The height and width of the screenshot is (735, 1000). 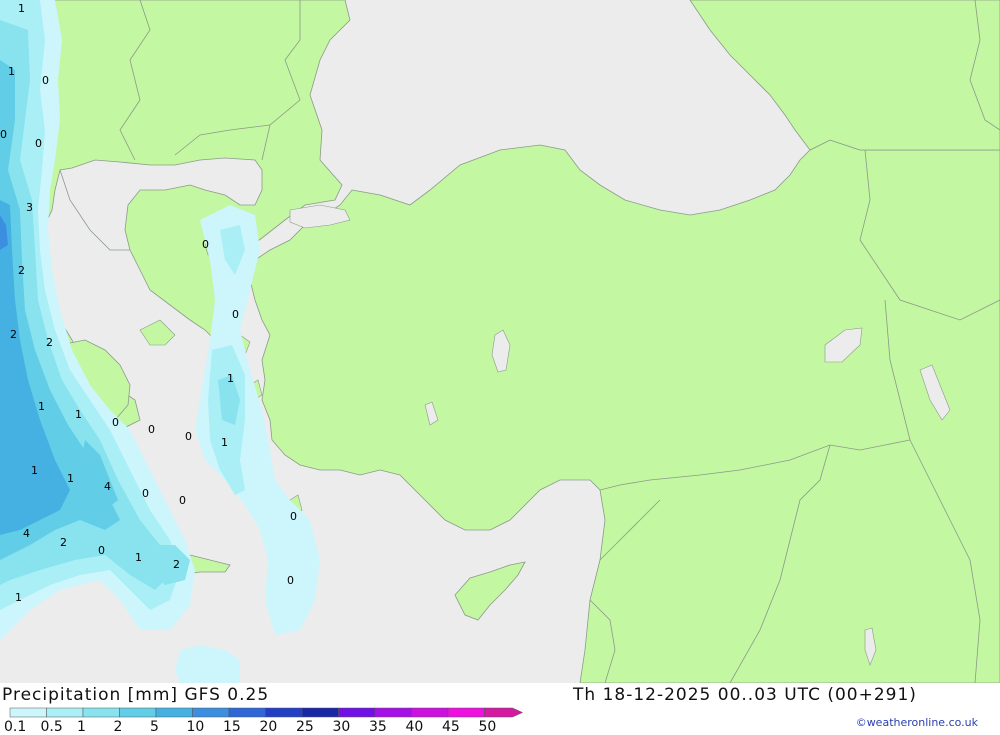 I want to click on map-title: Precipitation [mm] GFS 0.25, so click(x=136, y=695).